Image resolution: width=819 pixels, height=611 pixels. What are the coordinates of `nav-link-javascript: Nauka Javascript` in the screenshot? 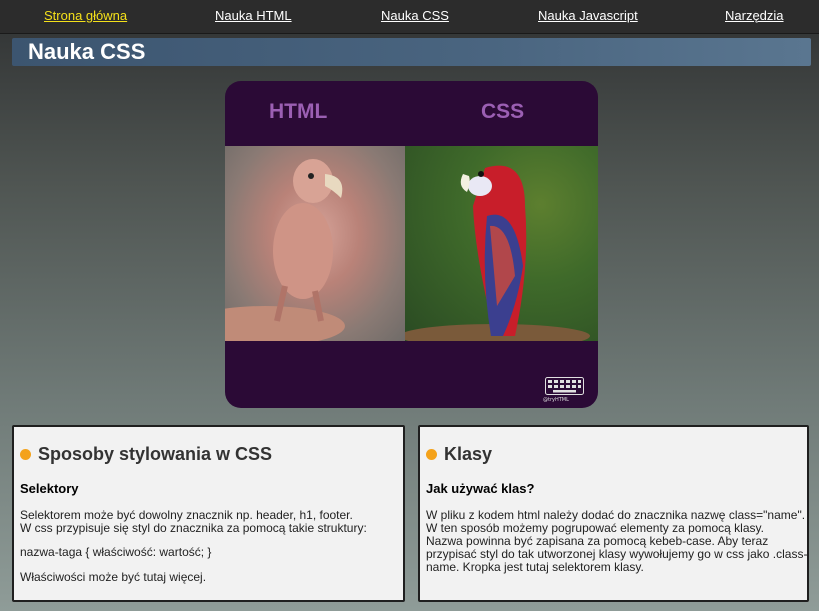 It's located at (588, 15).